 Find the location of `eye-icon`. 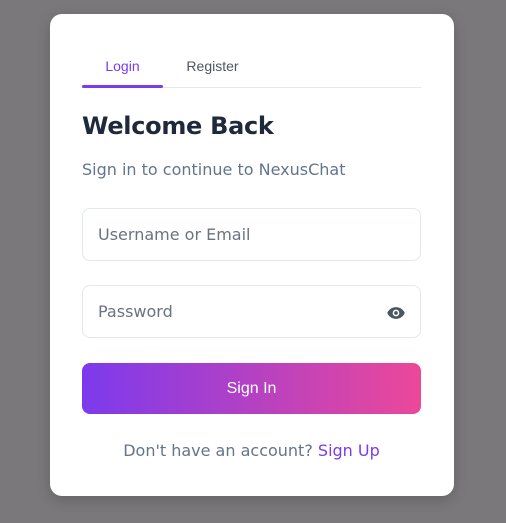

eye-icon is located at coordinates (396, 313).